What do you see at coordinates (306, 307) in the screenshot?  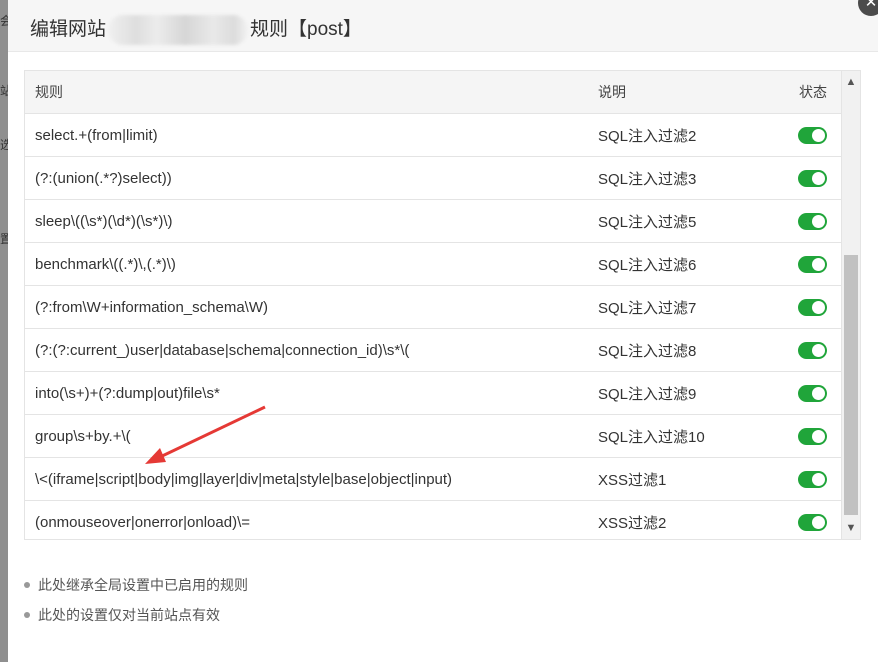 I see `rule-pattern: (?:from\W+information_schema\W)` at bounding box center [306, 307].